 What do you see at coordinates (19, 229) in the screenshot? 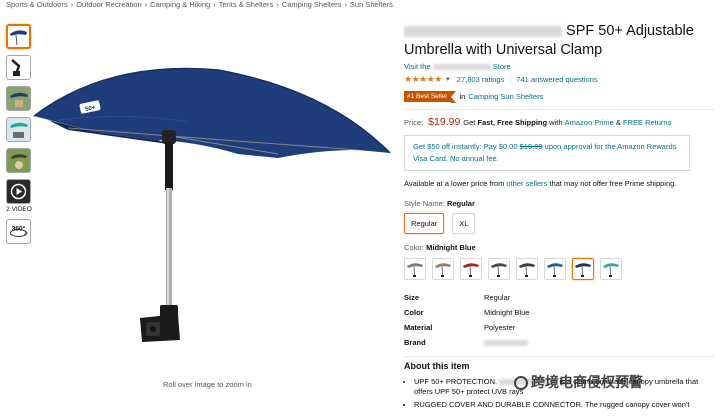
I see `spin-label: 360°` at bounding box center [19, 229].